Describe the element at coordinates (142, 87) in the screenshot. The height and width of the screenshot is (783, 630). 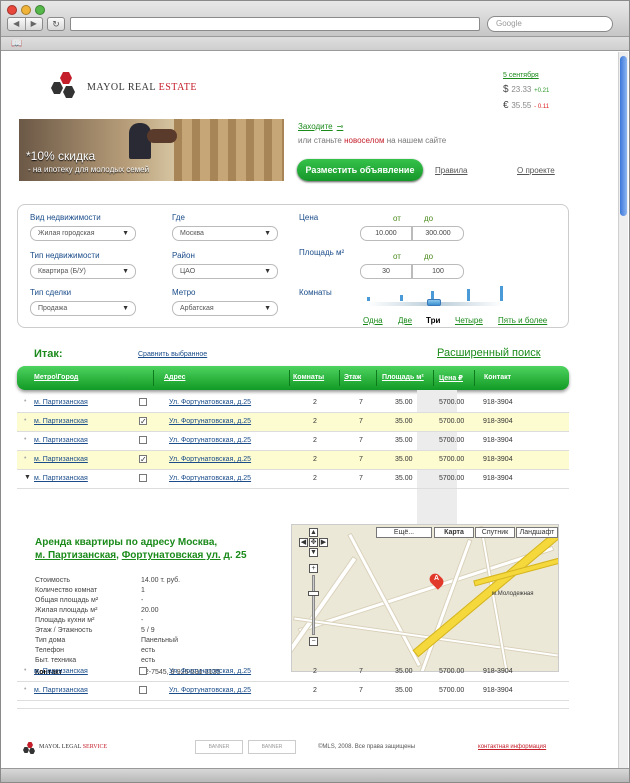
I see `brand-name: MAYOL REAL ESTATE` at that location.